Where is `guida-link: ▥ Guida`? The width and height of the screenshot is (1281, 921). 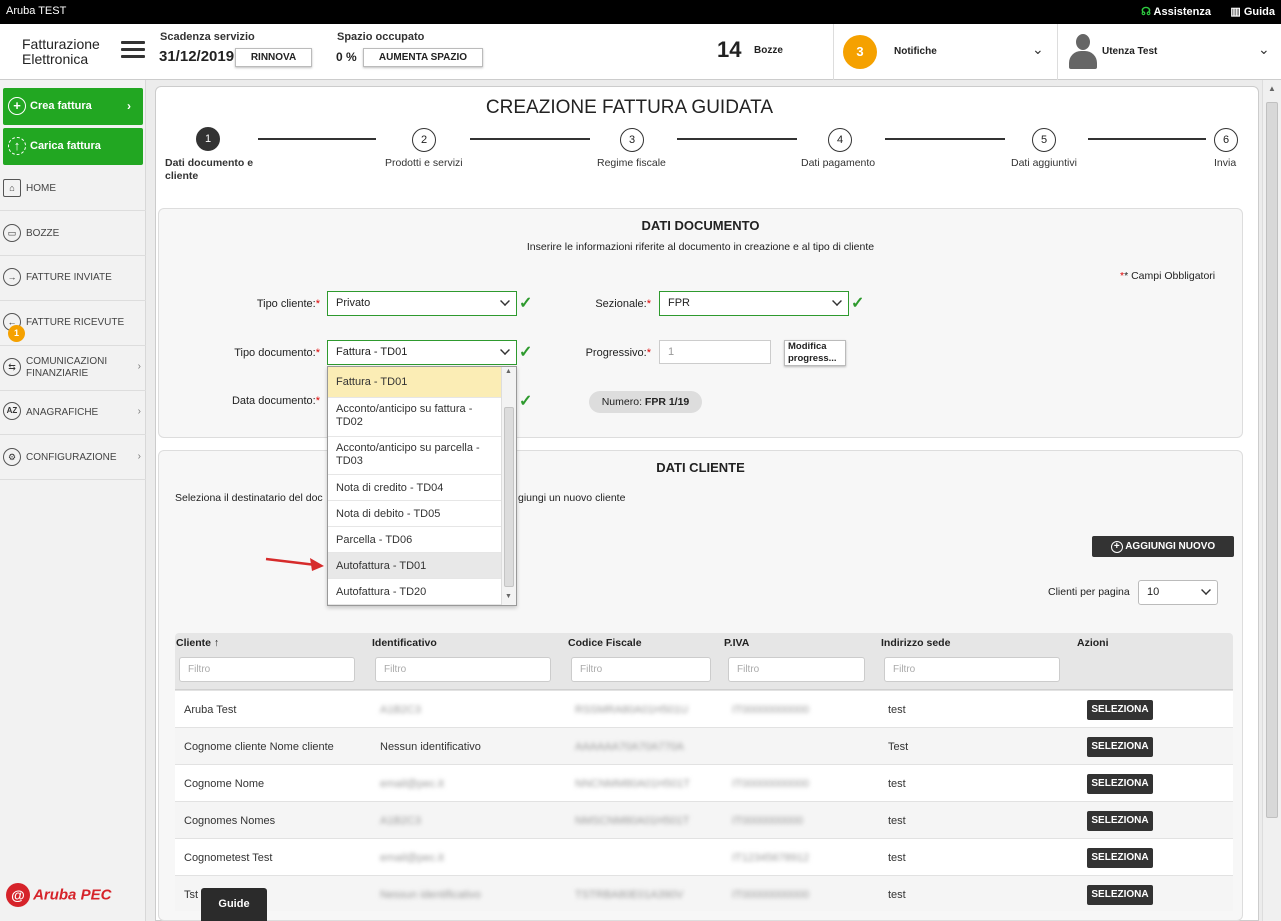
guida-link: ▥ Guida is located at coordinates (1252, 11).